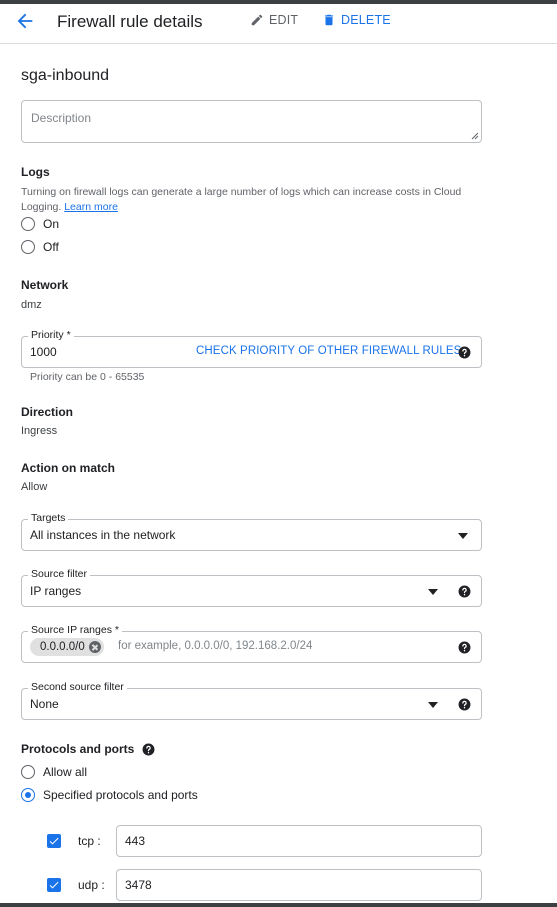 The image size is (557, 907). I want to click on source-filter-select: Source filter IP ranges, so click(251, 587).